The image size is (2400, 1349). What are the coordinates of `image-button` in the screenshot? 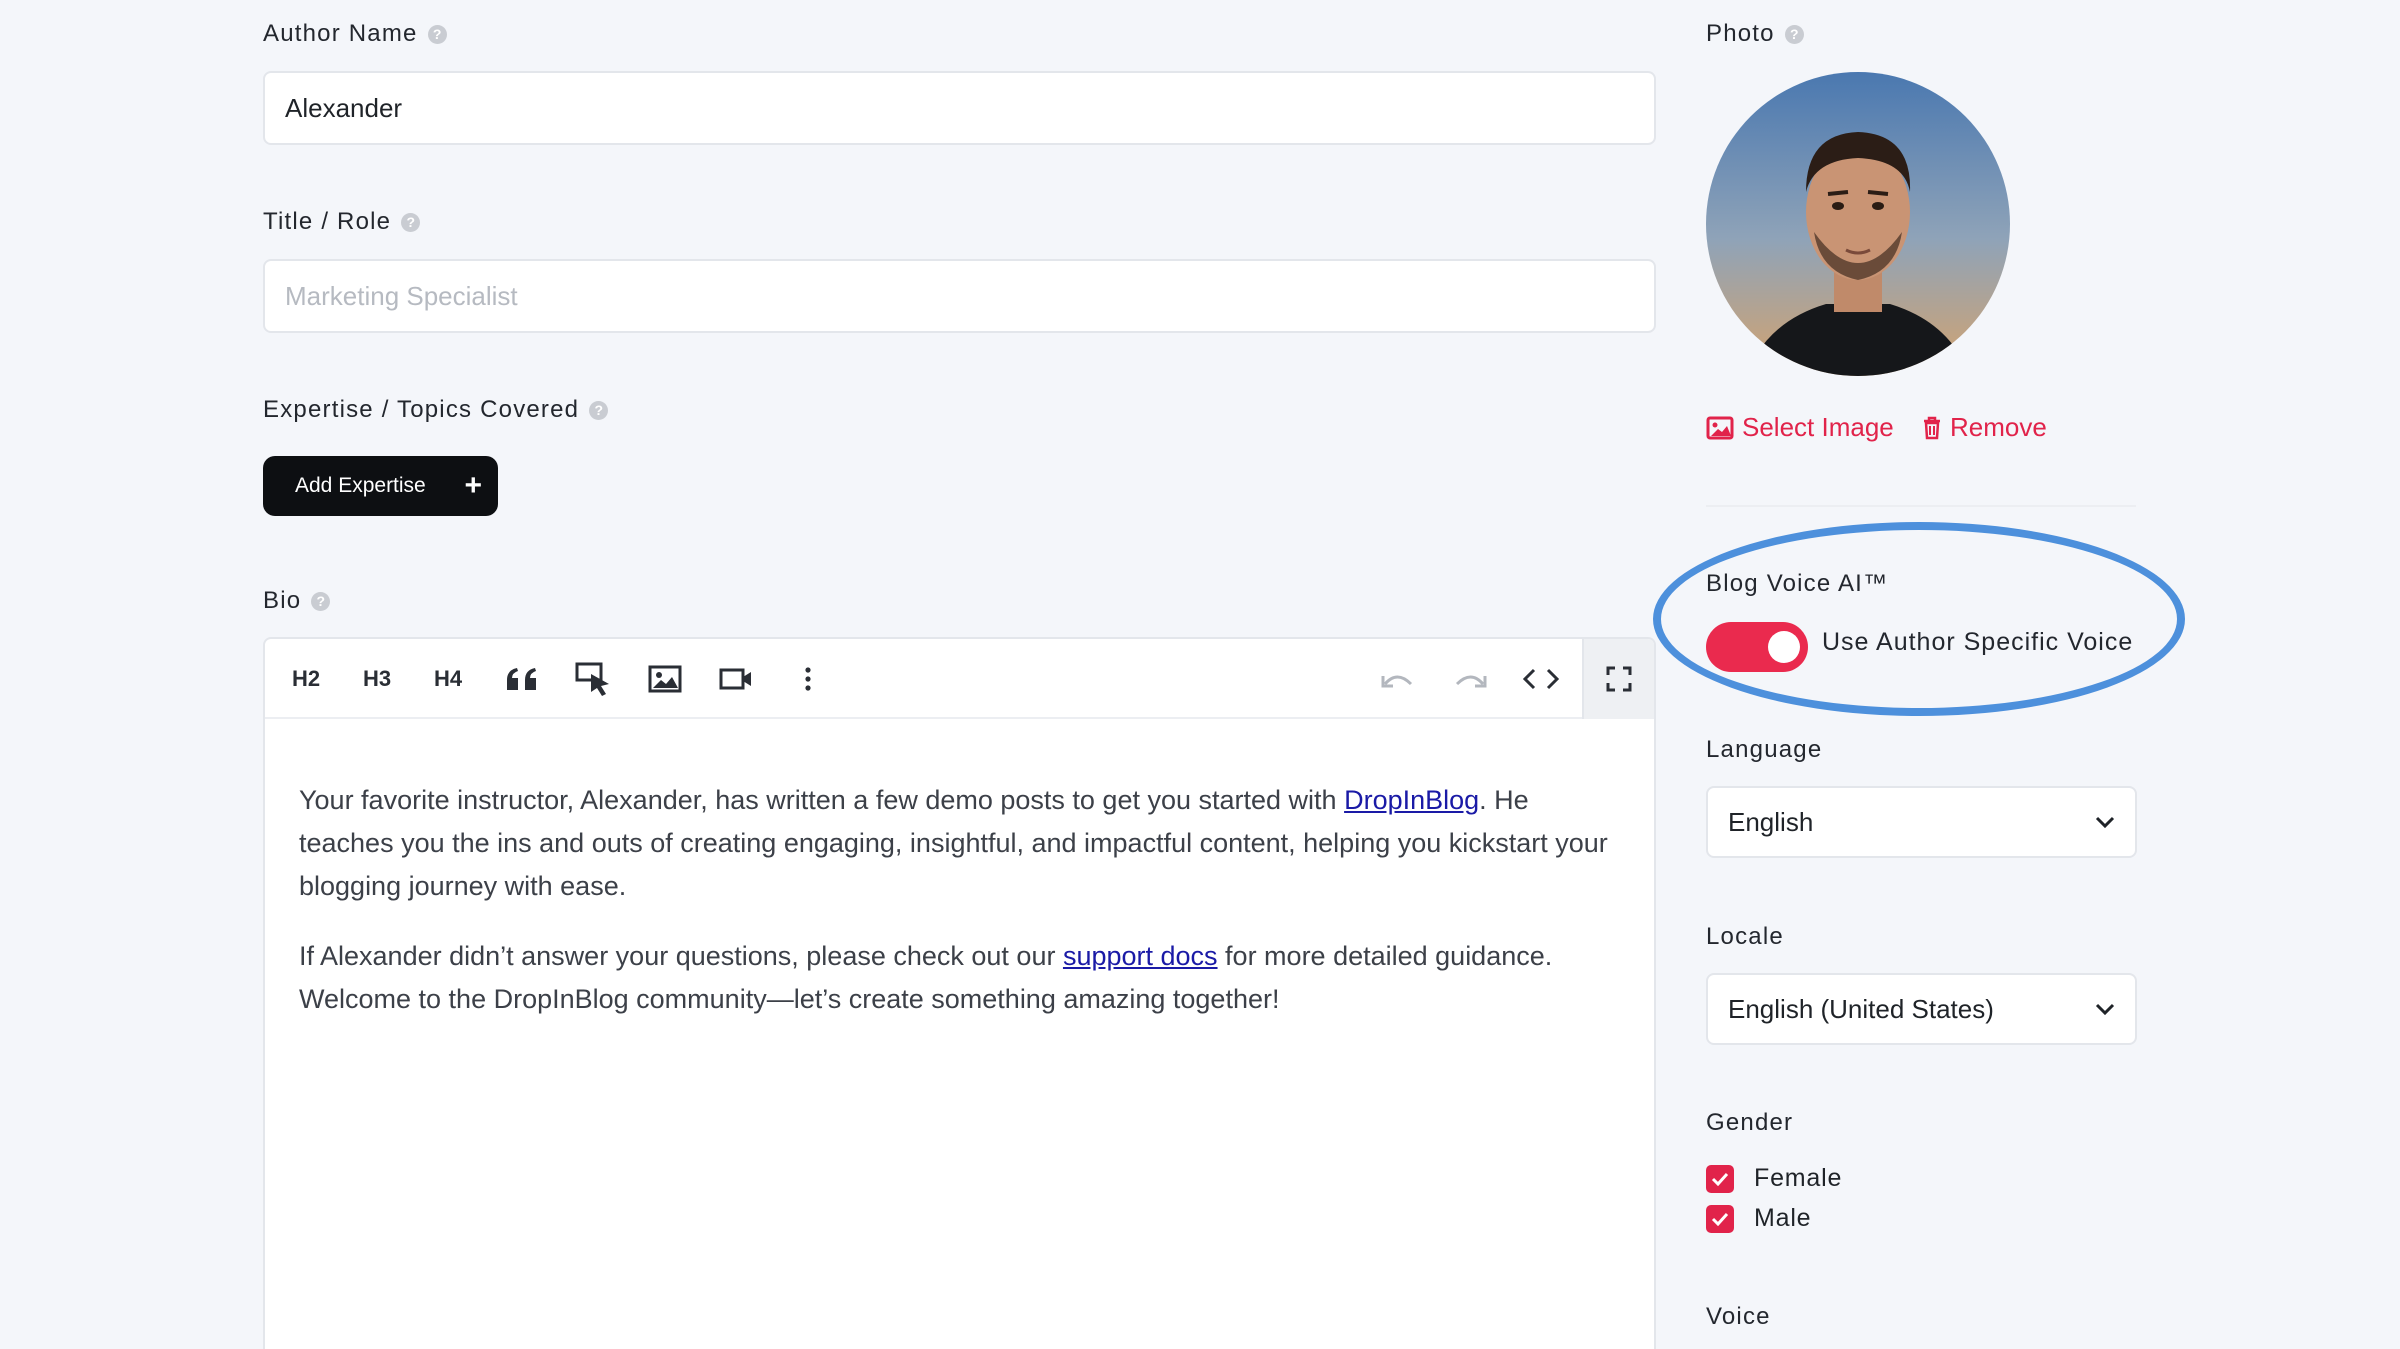 It's located at (665, 679).